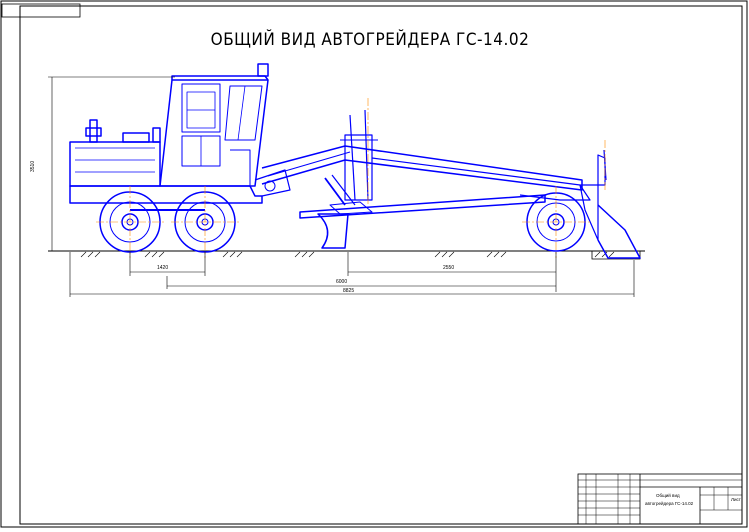 The width and height of the screenshot is (749, 532). Describe the element at coordinates (342, 282) in the screenshot. I see `dim-wheelbase: 6000` at that location.